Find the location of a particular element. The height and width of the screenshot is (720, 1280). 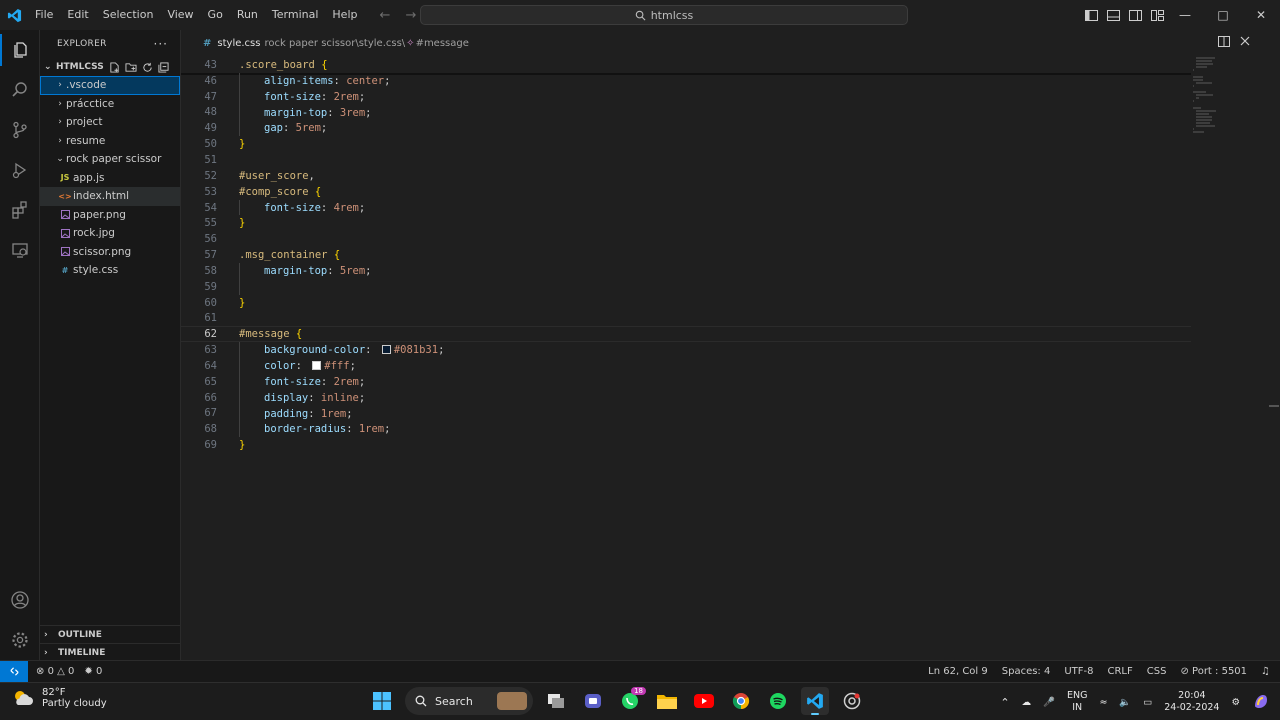

outline-section: › OUTLINE is located at coordinates (110, 634).